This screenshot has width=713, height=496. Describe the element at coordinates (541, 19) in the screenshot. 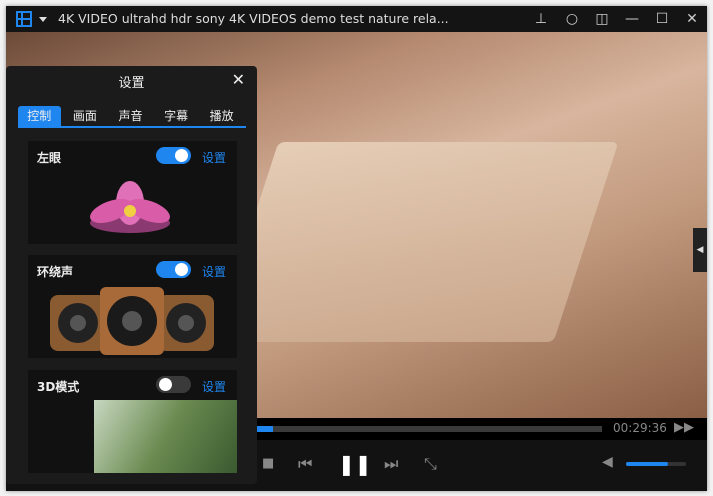

I see `pin-icon: ⊥` at that location.